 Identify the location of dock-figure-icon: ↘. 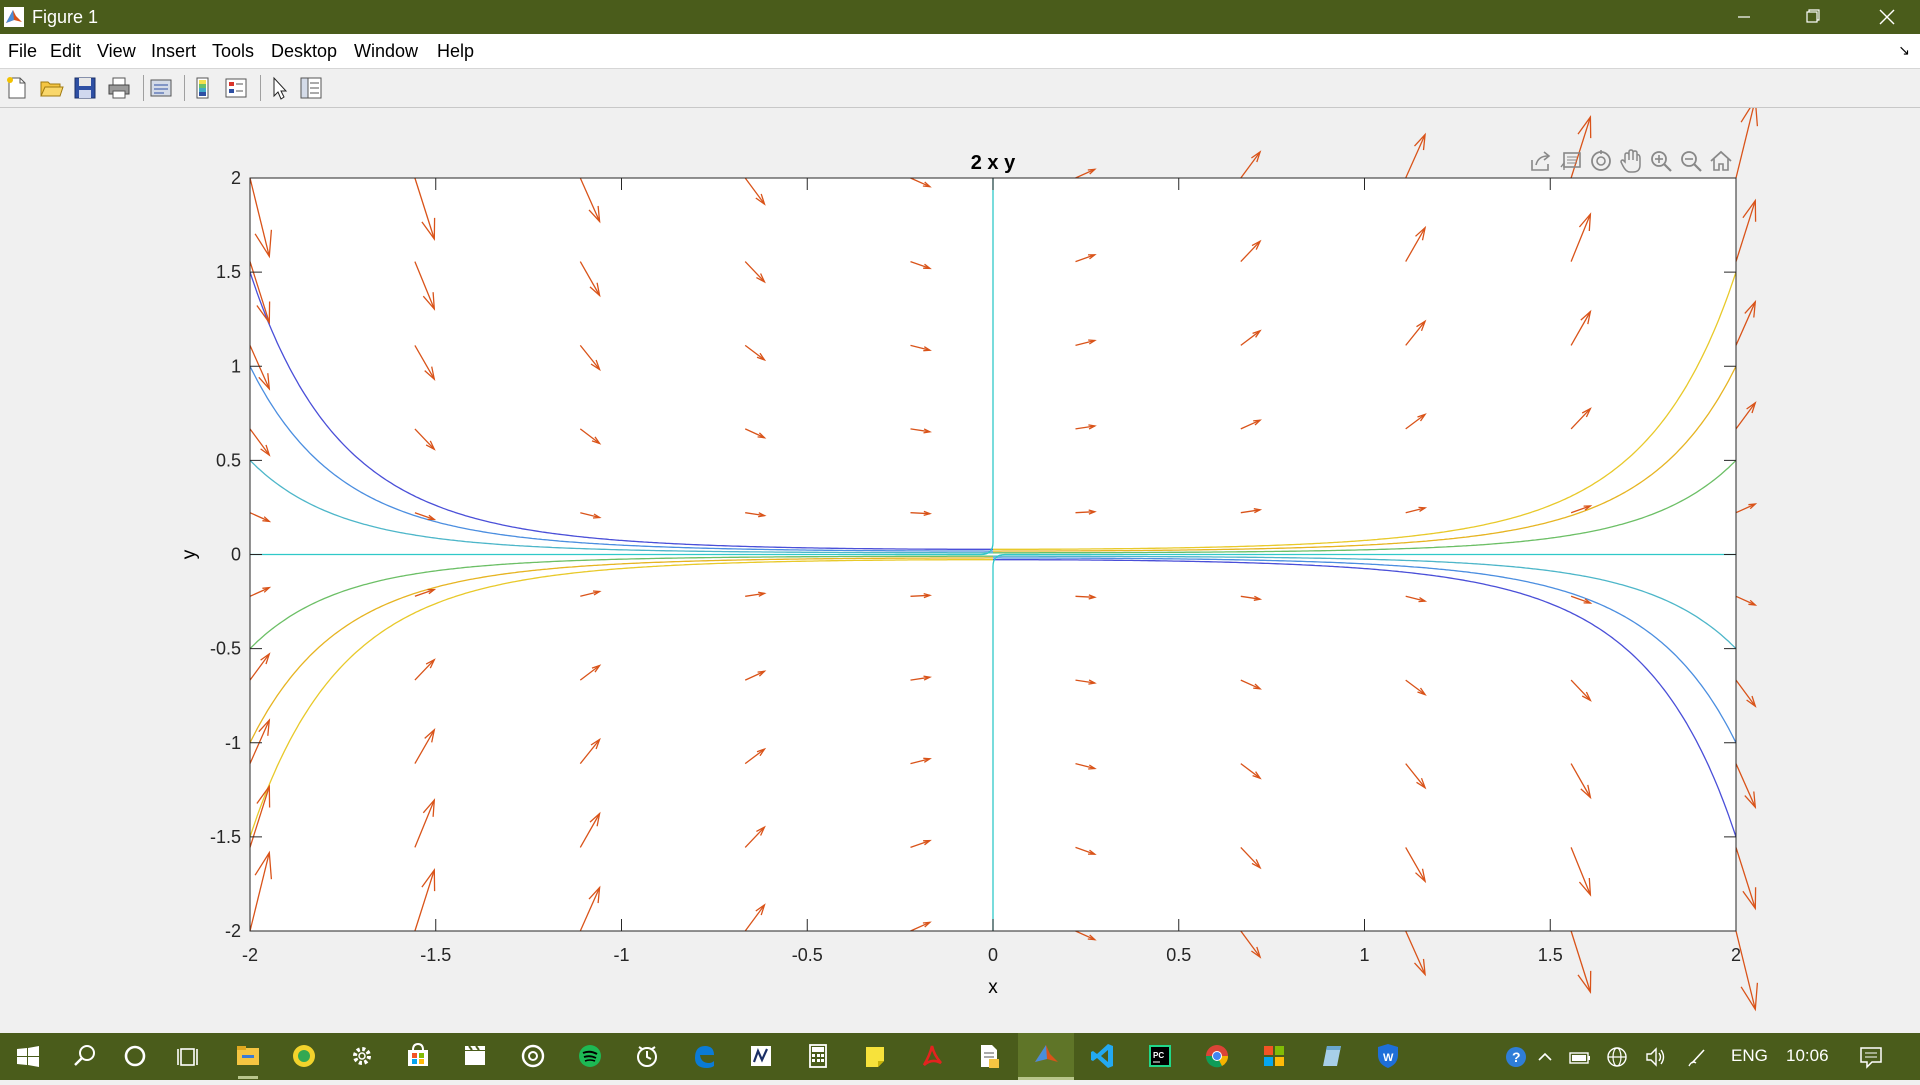
(1904, 50).